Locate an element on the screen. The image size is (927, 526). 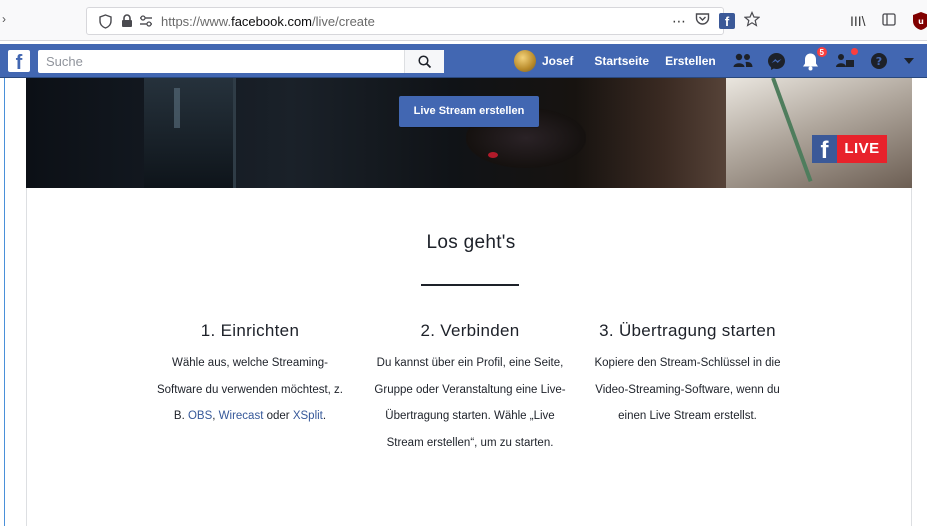
step-separator: oder is located at coordinates (278, 416).